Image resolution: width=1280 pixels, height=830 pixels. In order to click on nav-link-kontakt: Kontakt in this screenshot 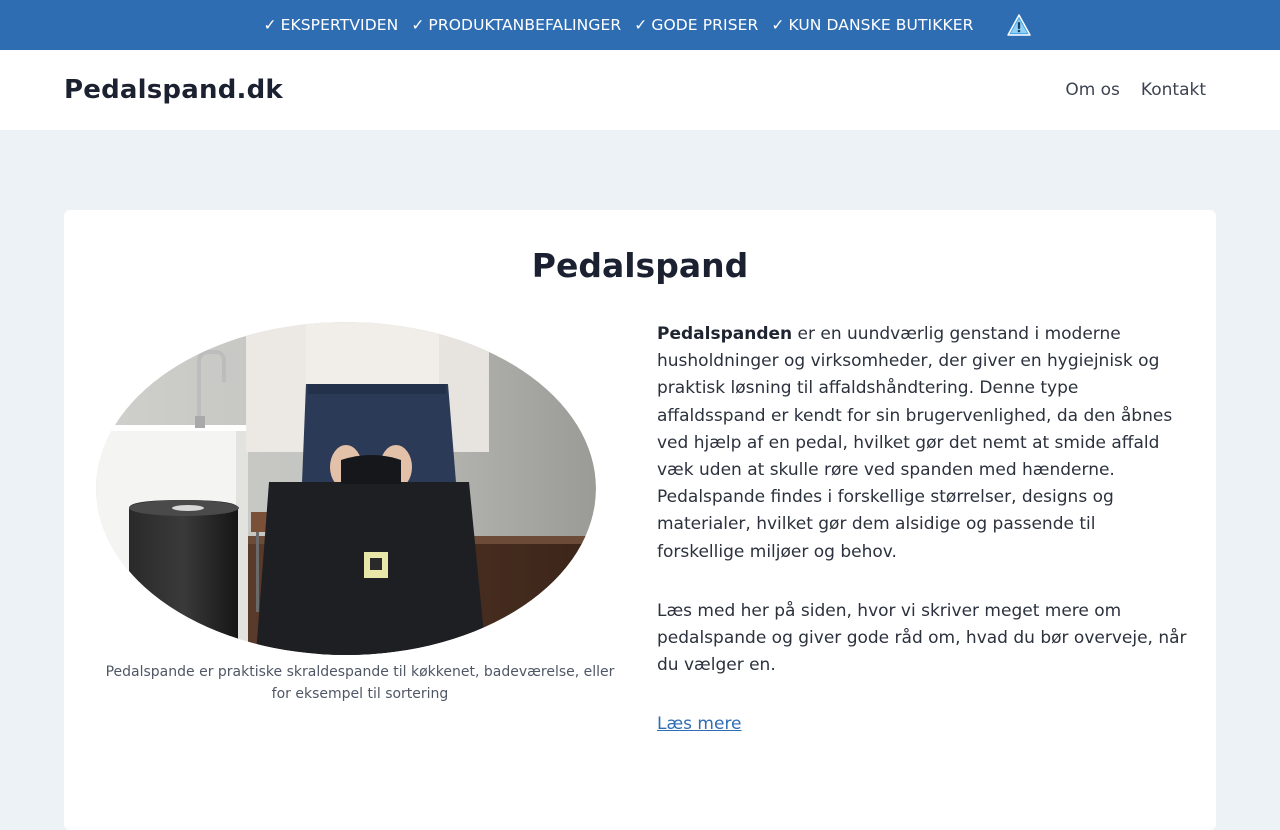, I will do `click(1173, 90)`.